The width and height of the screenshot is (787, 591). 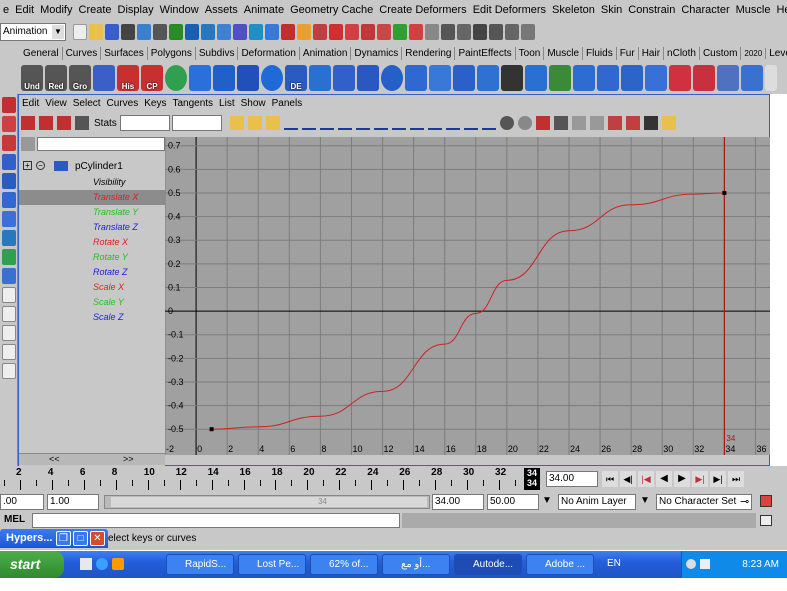 What do you see at coordinates (628, 479) in the screenshot?
I see `step-back-key-icon: ◀|` at bounding box center [628, 479].